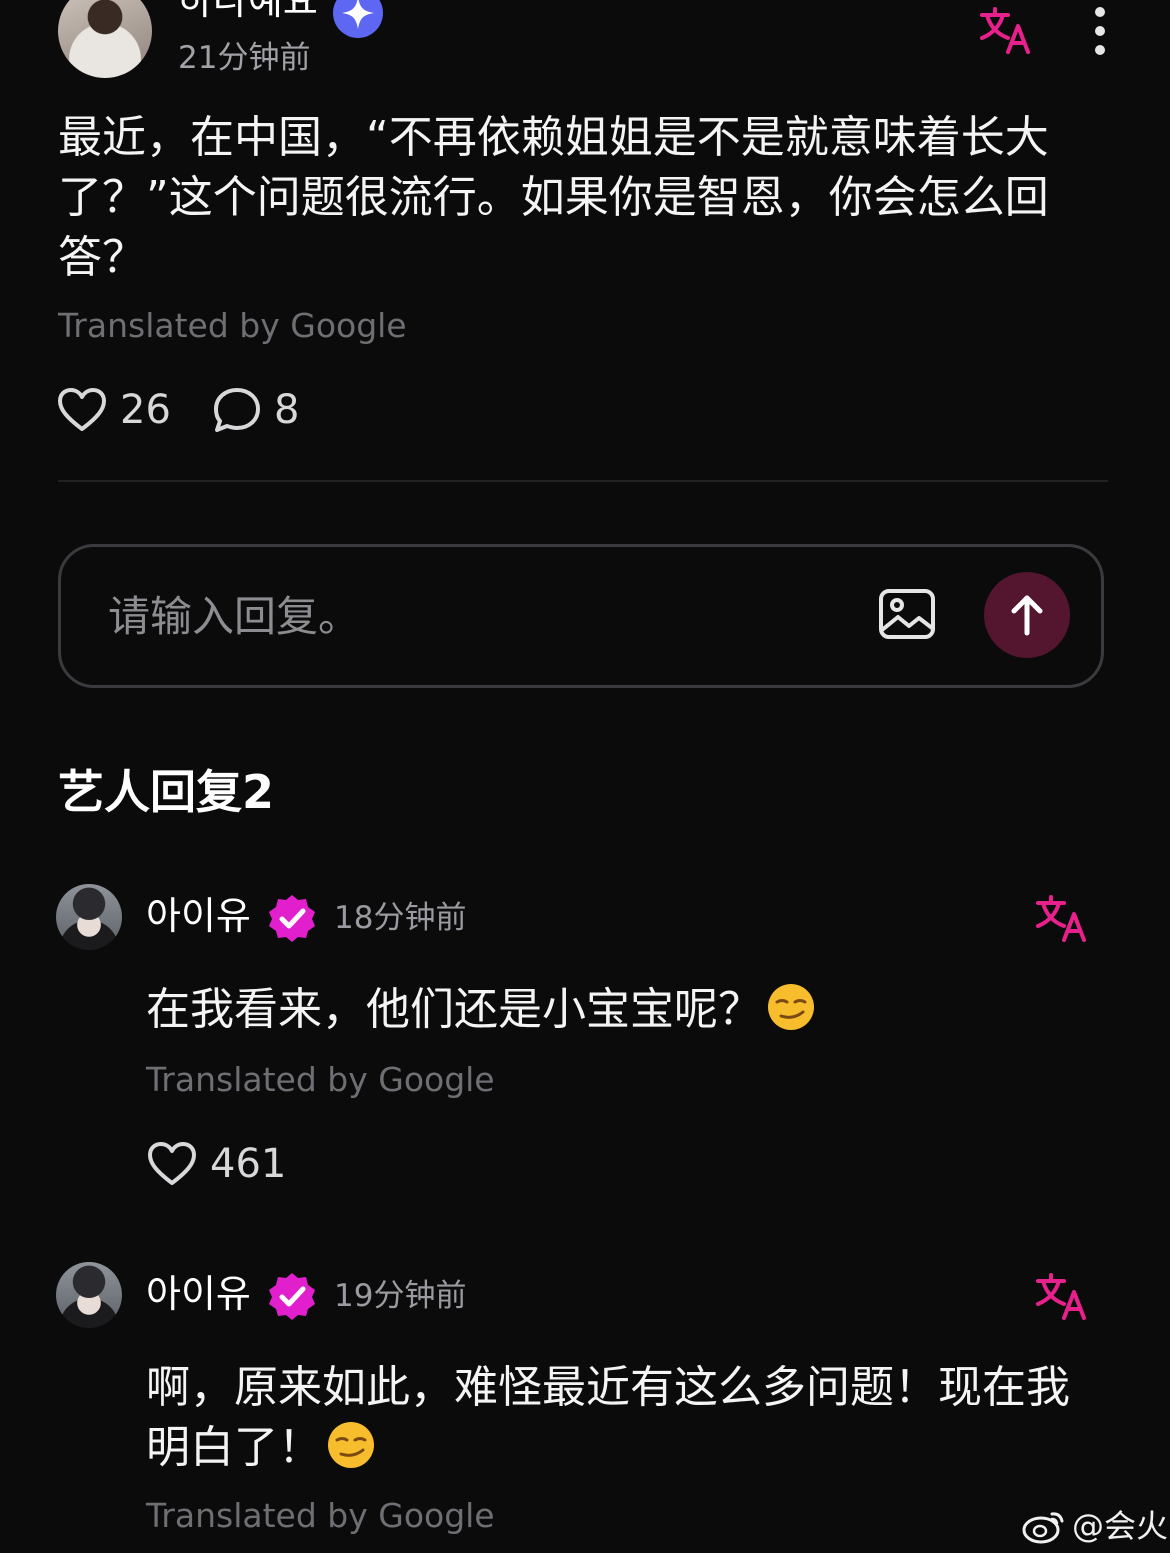 The width and height of the screenshot is (1170, 1553). Describe the element at coordinates (583, 481) in the screenshot. I see `divider` at that location.